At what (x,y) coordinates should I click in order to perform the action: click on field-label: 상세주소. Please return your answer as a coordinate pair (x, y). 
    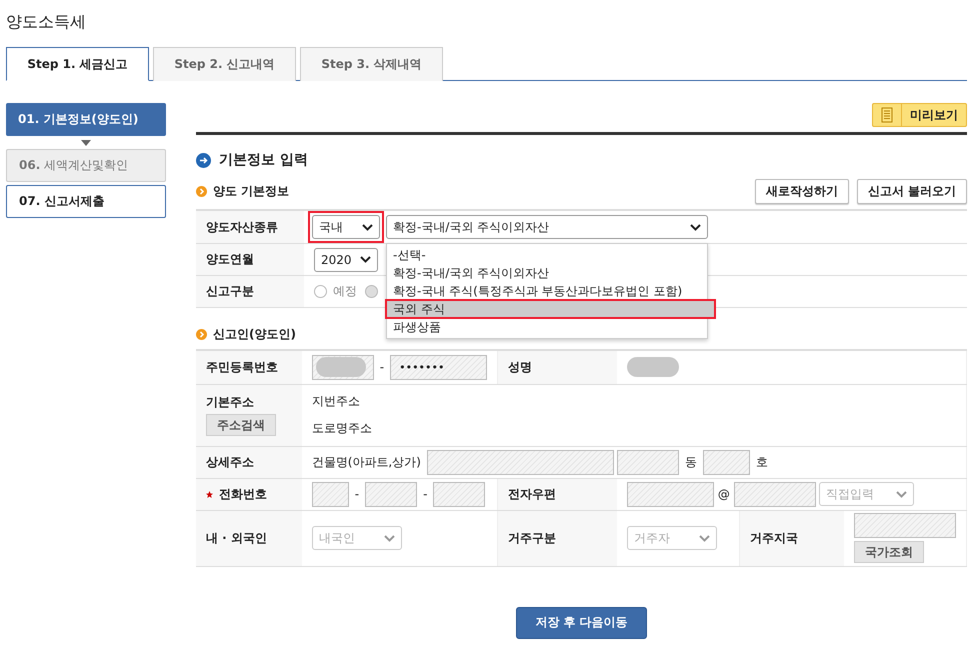
    Looking at the image, I should click on (249, 462).